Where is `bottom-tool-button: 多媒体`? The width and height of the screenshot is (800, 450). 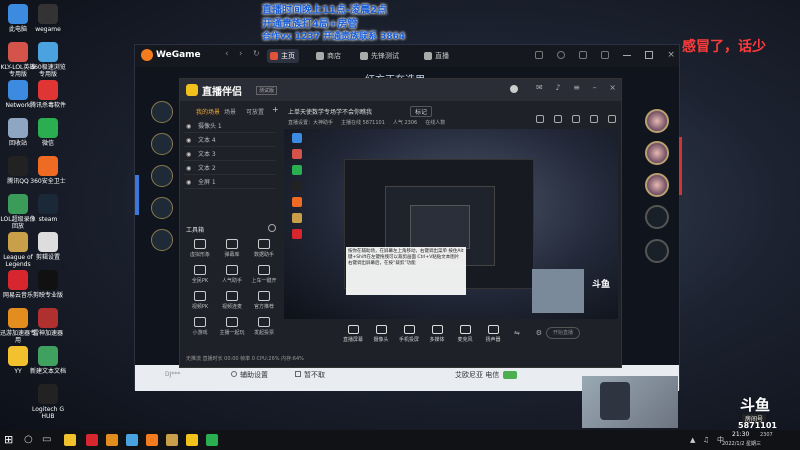 bottom-tool-button: 多媒体 is located at coordinates (437, 334).